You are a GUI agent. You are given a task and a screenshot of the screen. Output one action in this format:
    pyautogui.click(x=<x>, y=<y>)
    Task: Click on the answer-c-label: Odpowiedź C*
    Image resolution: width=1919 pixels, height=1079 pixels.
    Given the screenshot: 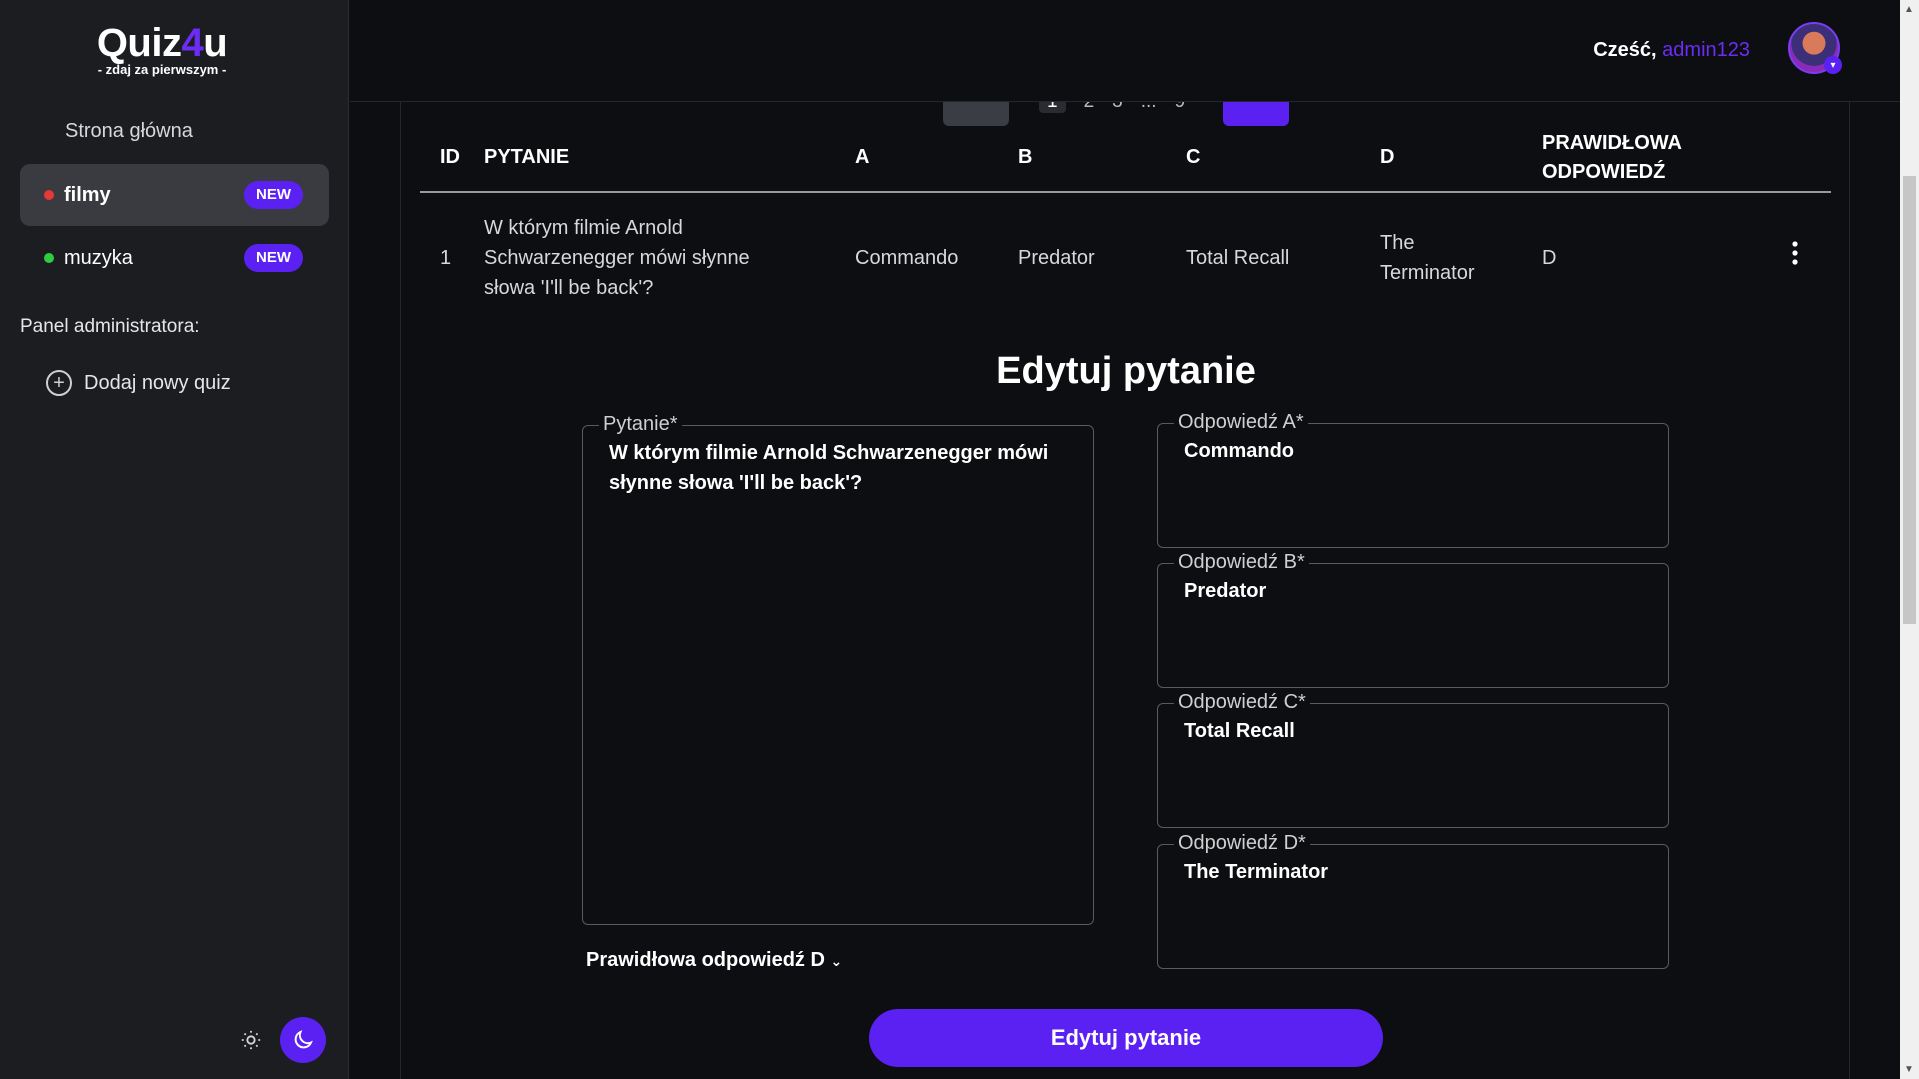 What is the action you would take?
    pyautogui.click(x=1242, y=702)
    